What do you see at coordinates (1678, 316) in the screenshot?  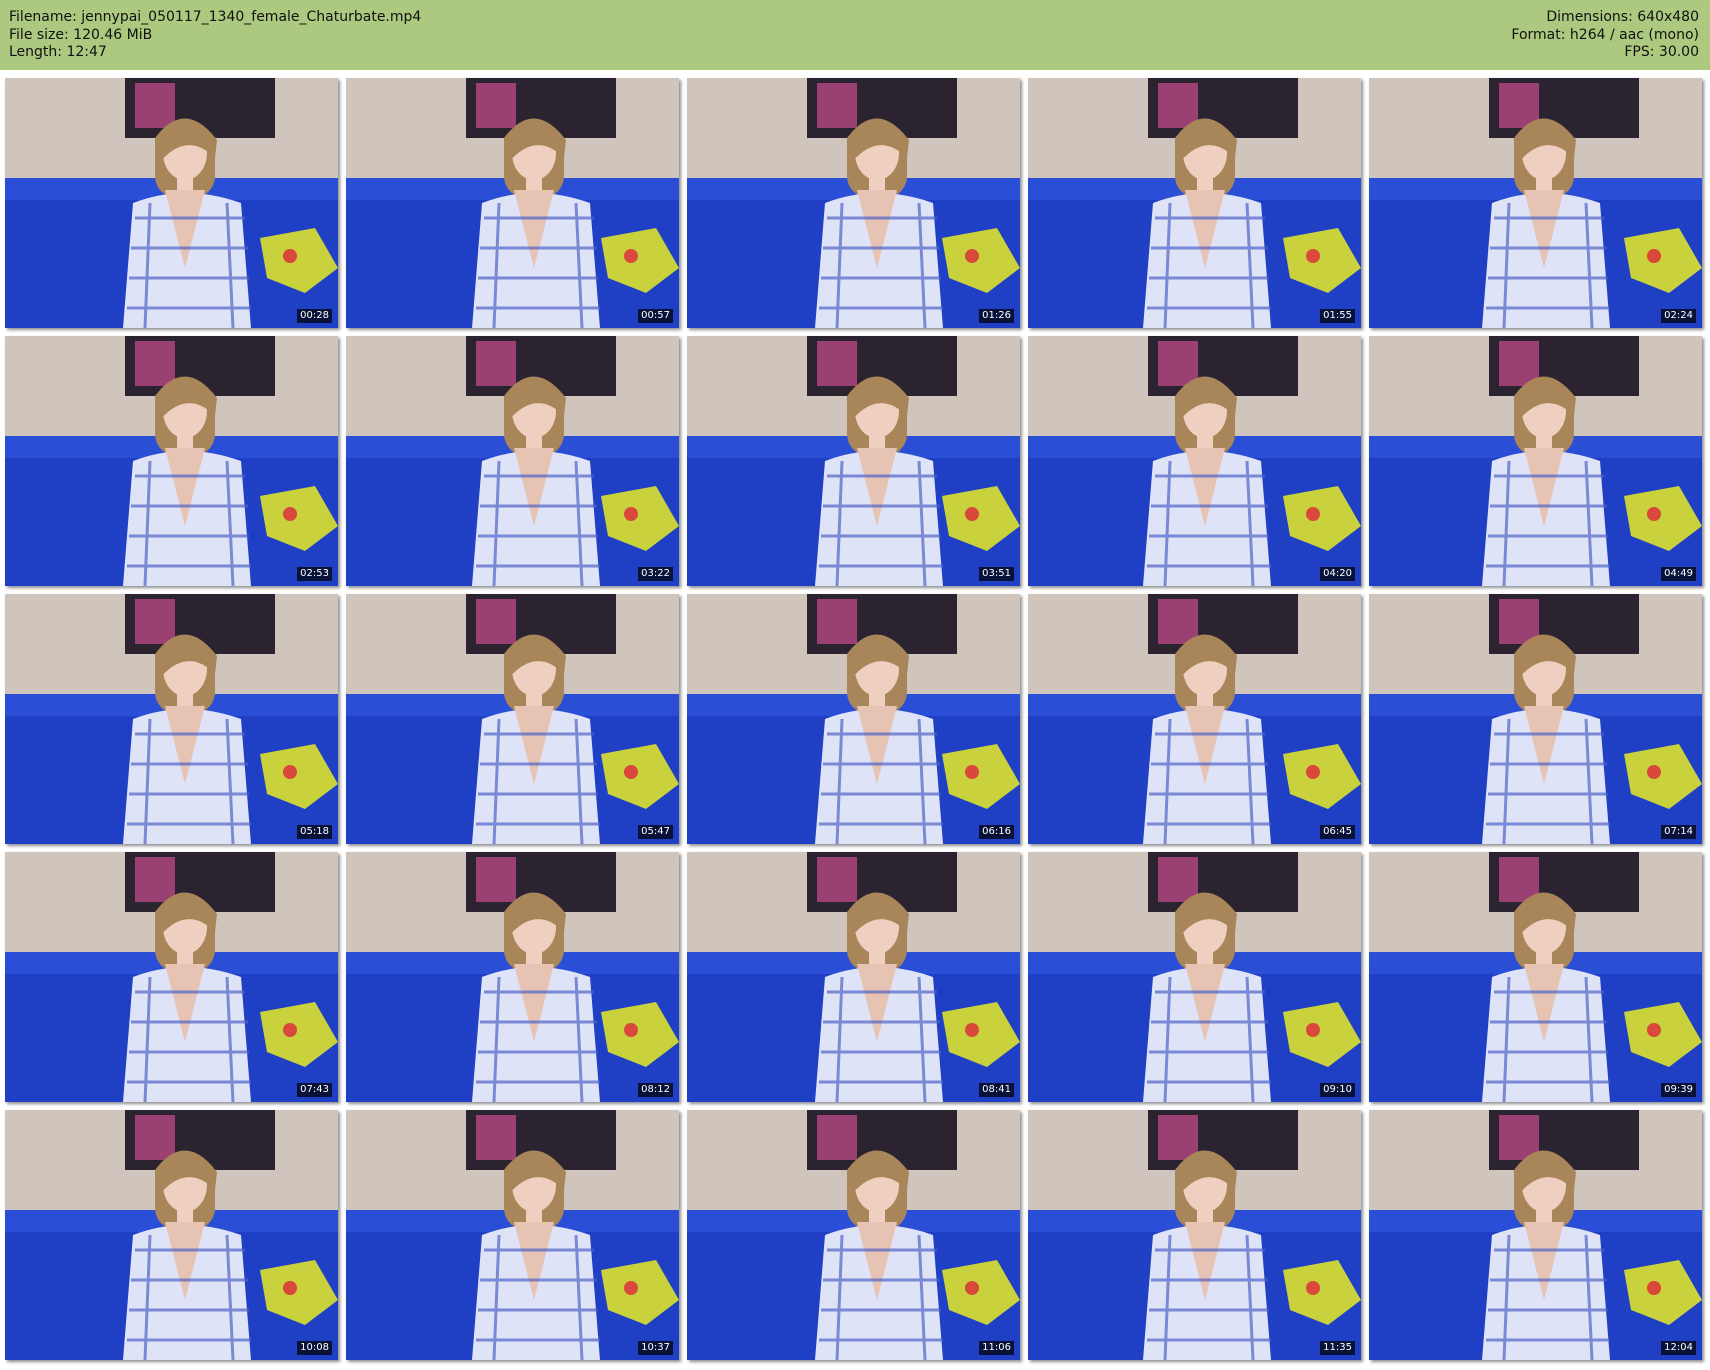 I see `timestamp-label: 02:24` at bounding box center [1678, 316].